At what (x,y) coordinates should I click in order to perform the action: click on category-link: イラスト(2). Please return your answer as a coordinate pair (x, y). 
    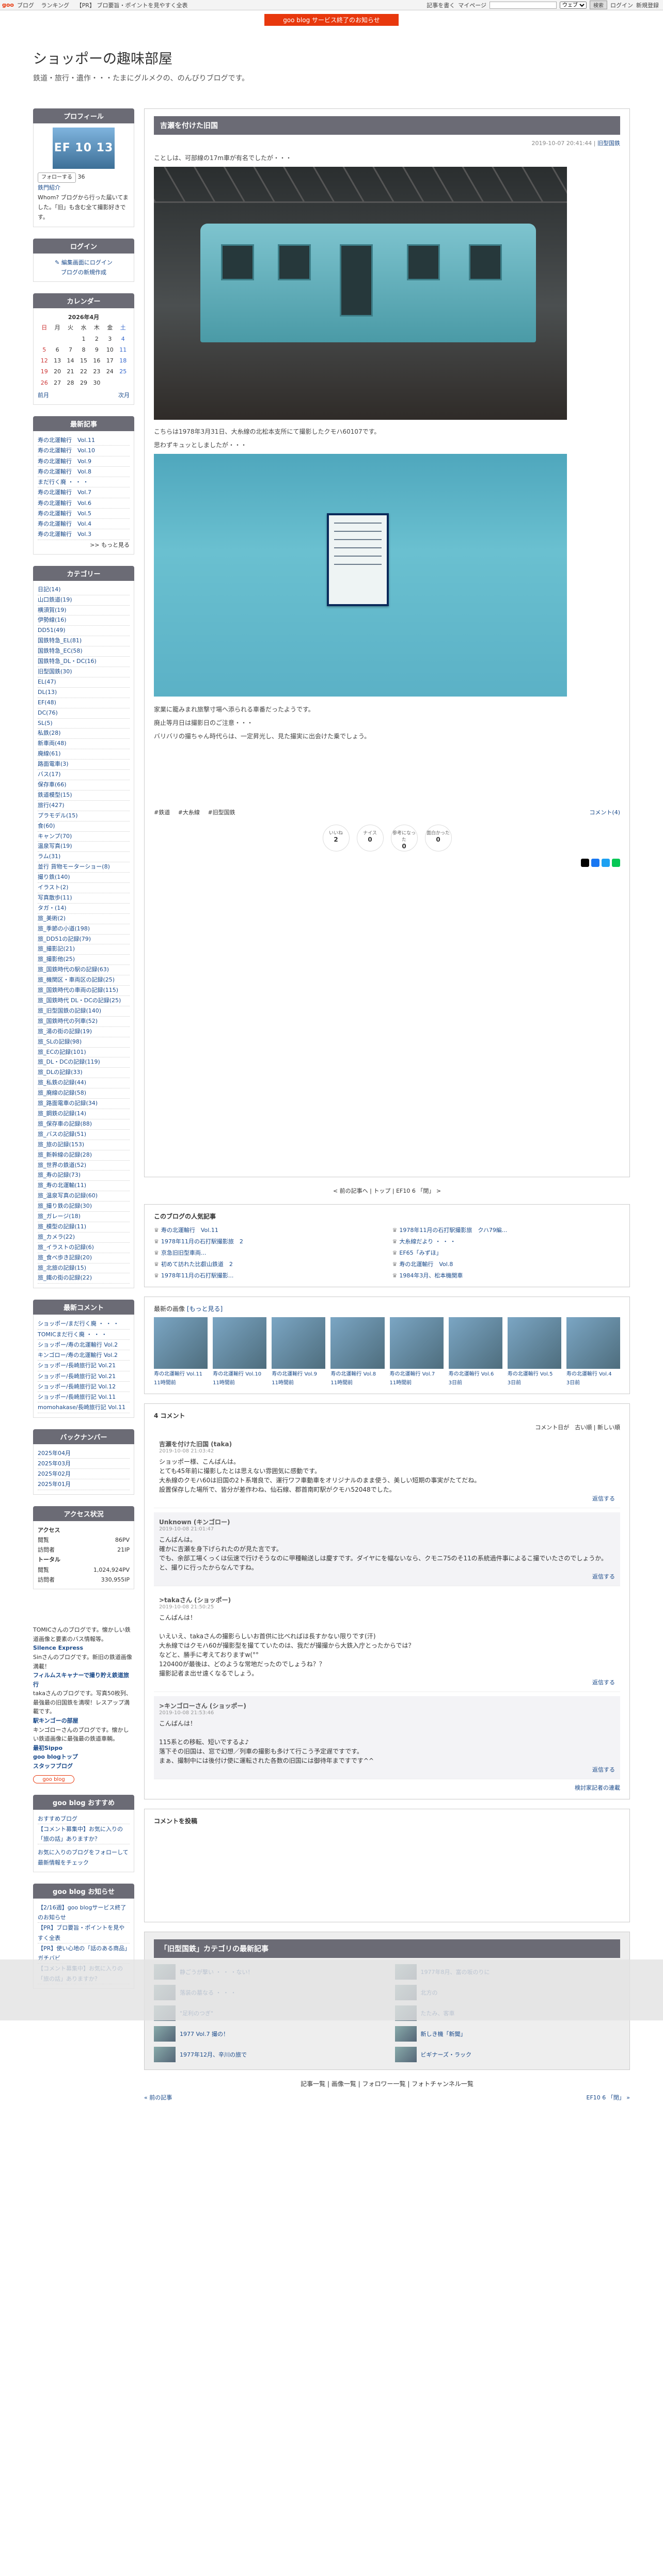
    Looking at the image, I should click on (84, 888).